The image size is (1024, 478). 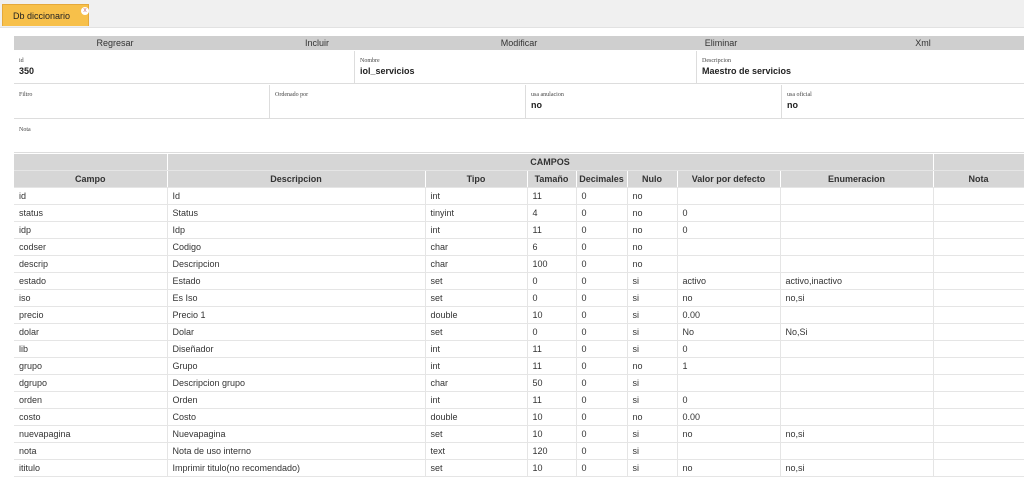 What do you see at coordinates (91, 196) in the screenshot?
I see `cell-campo: id` at bounding box center [91, 196].